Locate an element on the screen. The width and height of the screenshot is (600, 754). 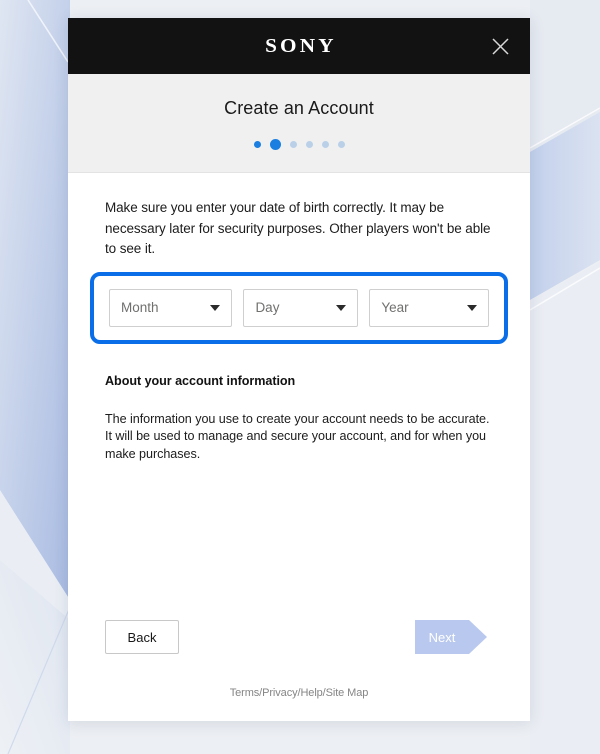
next-button: Next is located at coordinates (451, 637).